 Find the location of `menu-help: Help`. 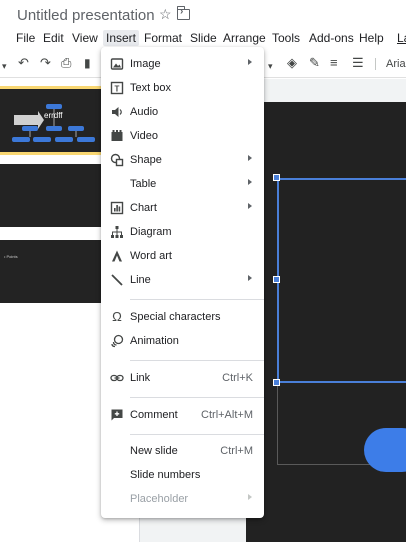

menu-help: Help is located at coordinates (371, 38).